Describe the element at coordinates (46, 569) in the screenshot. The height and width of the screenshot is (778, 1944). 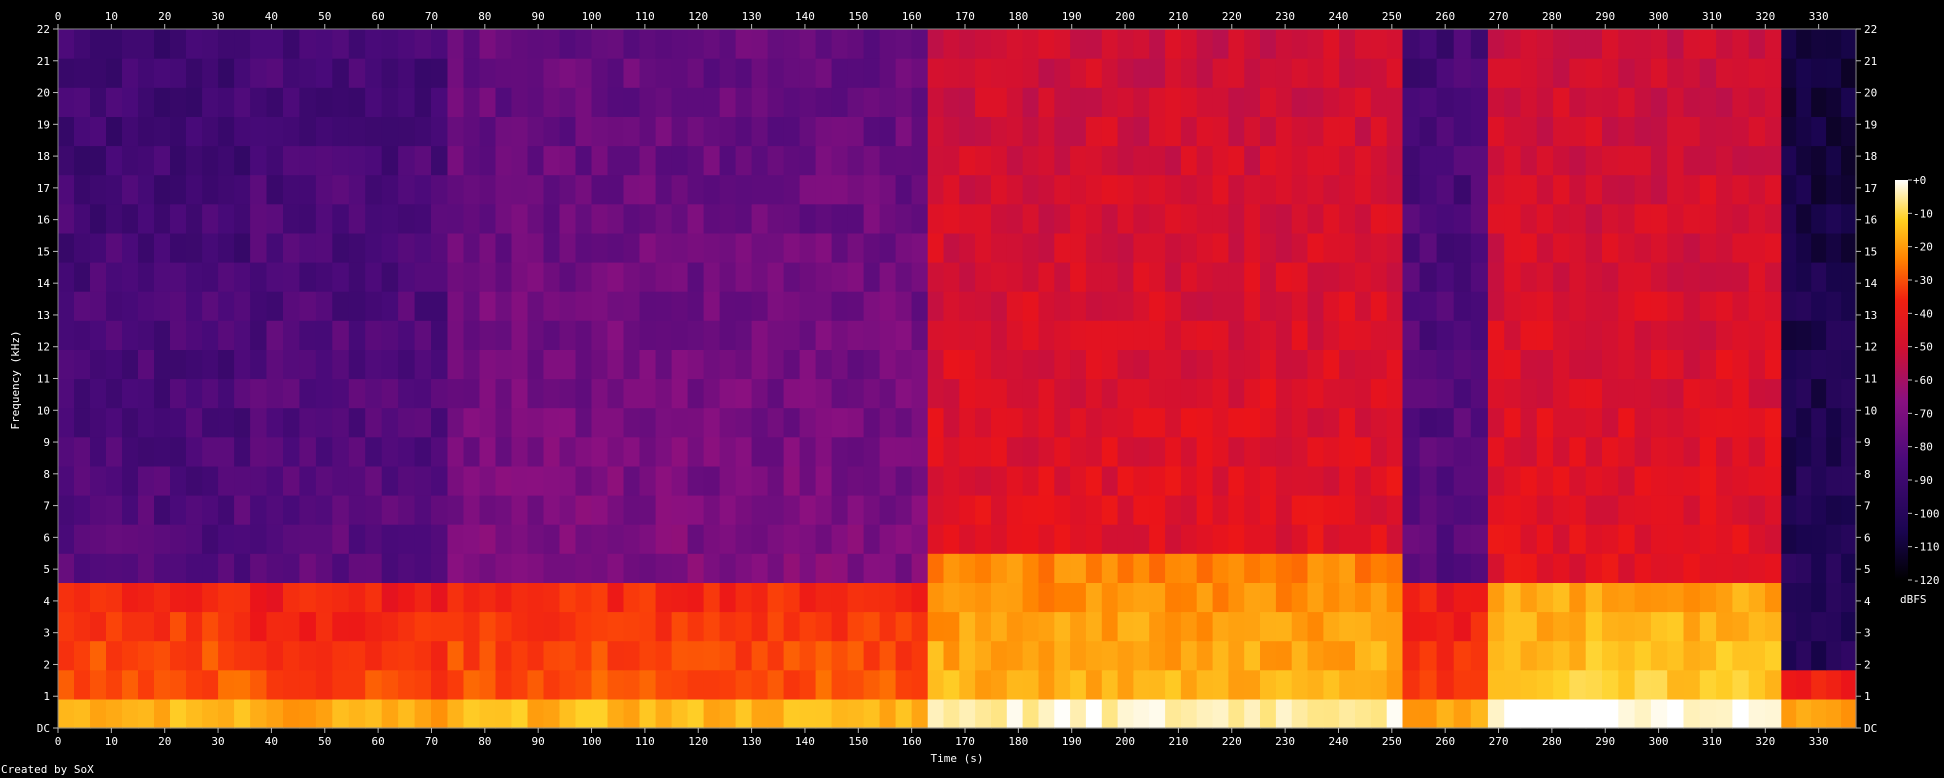
I see `y-tick-label: 5` at that location.